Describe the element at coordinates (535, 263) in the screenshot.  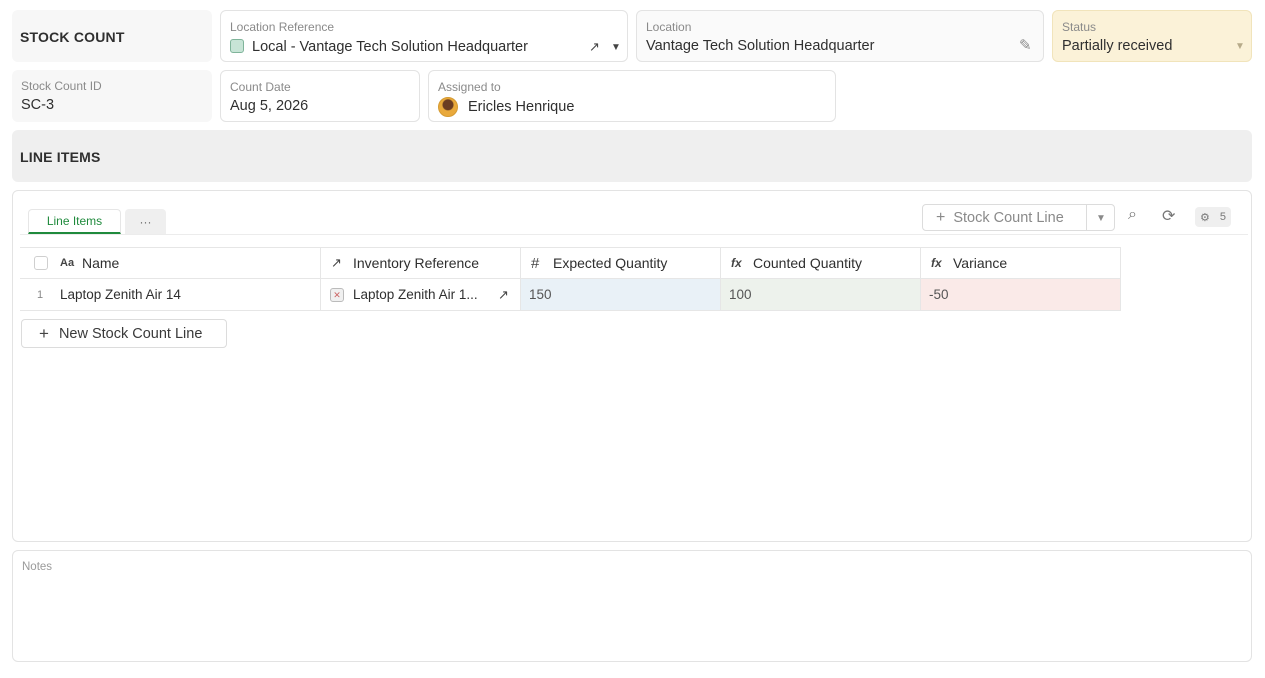
I see `number-type-icon: #` at that location.